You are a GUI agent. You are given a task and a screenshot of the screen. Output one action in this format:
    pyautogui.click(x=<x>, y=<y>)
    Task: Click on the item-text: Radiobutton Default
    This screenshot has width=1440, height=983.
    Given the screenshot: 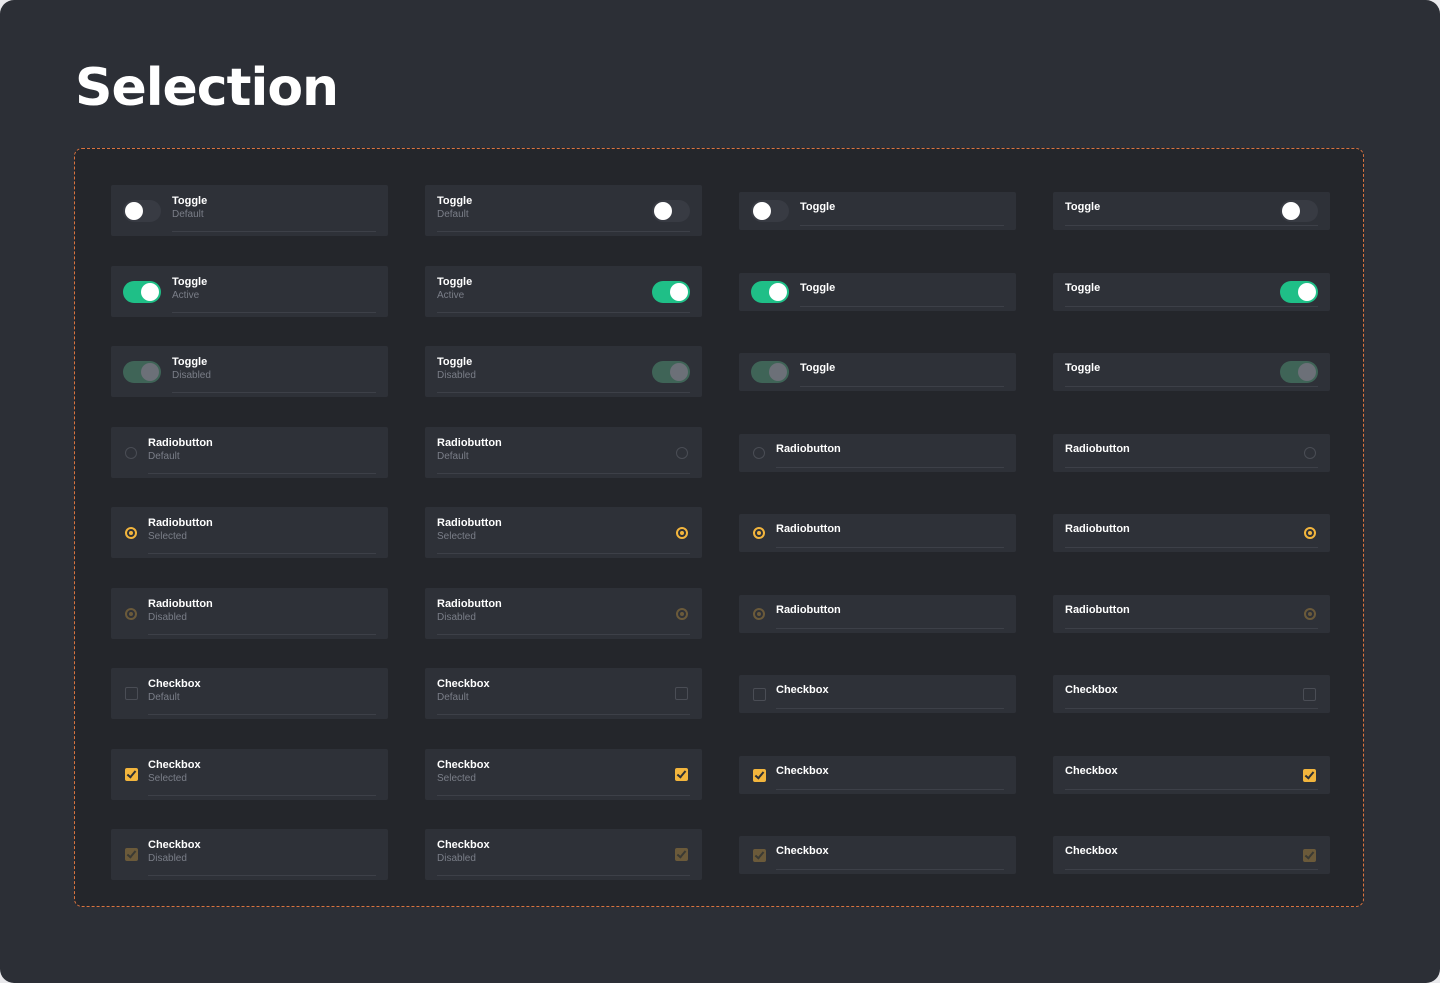 What is the action you would take?
    pyautogui.click(x=469, y=449)
    